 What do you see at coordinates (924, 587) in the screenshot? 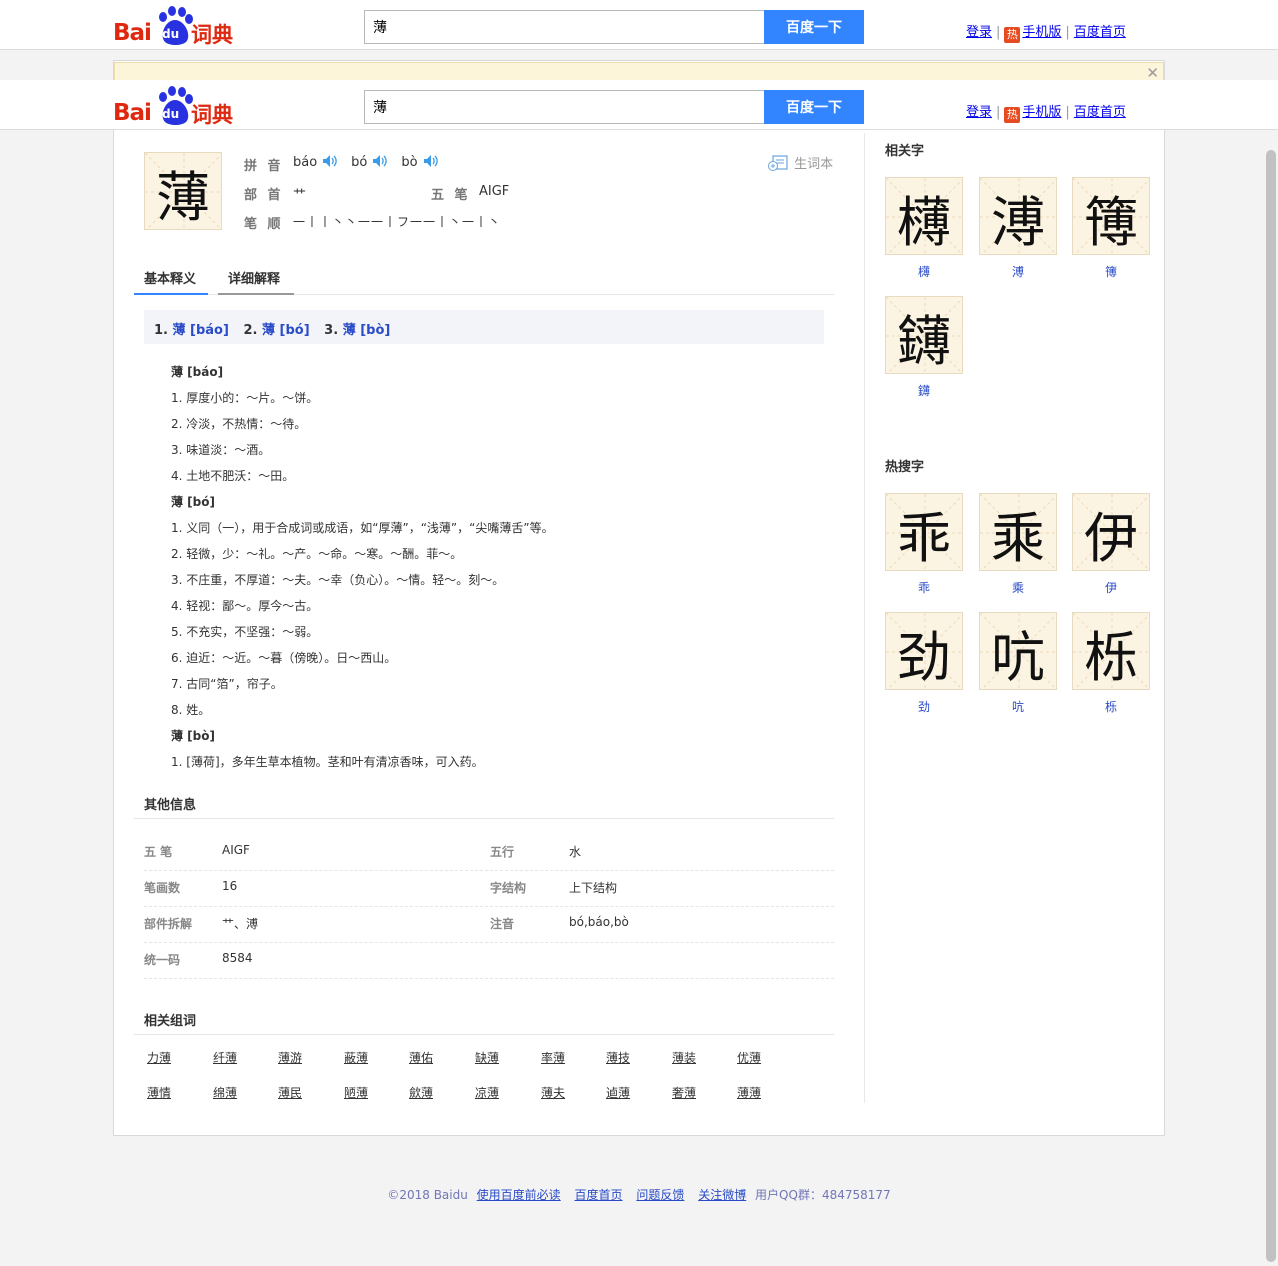
I see `hot-char-link: 乖` at bounding box center [924, 587].